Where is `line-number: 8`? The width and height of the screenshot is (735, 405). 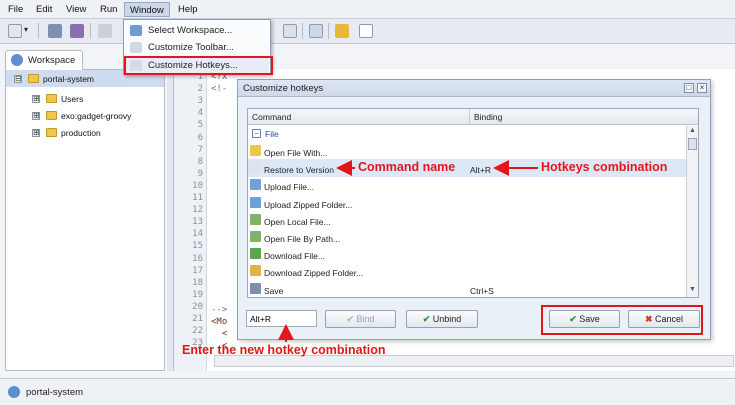
line-number: 8 is located at coordinates (200, 161).